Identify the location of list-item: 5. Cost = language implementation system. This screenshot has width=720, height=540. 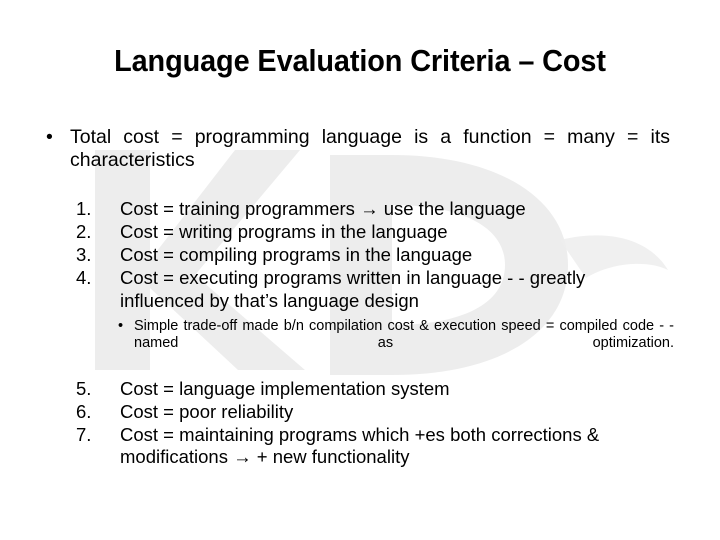
(374, 389).